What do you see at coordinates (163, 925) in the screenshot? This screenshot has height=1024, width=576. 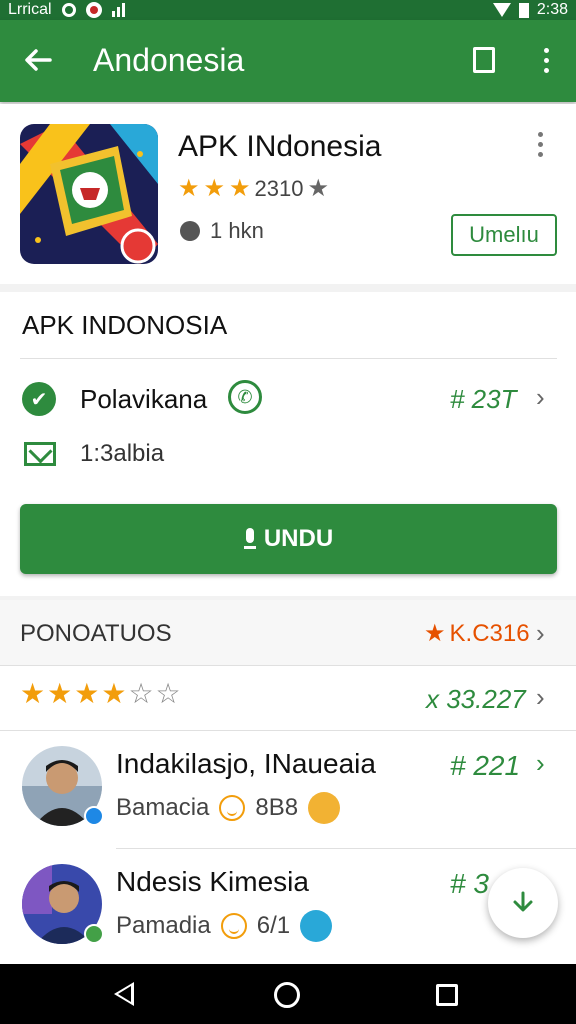 I see `reviewer-sub: Pamadia` at bounding box center [163, 925].